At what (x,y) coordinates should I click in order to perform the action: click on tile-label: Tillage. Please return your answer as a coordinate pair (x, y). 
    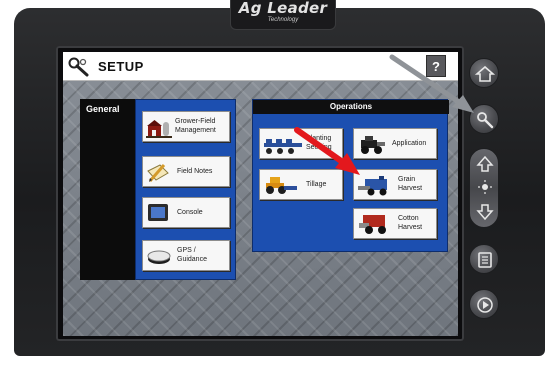
    Looking at the image, I should click on (316, 184).